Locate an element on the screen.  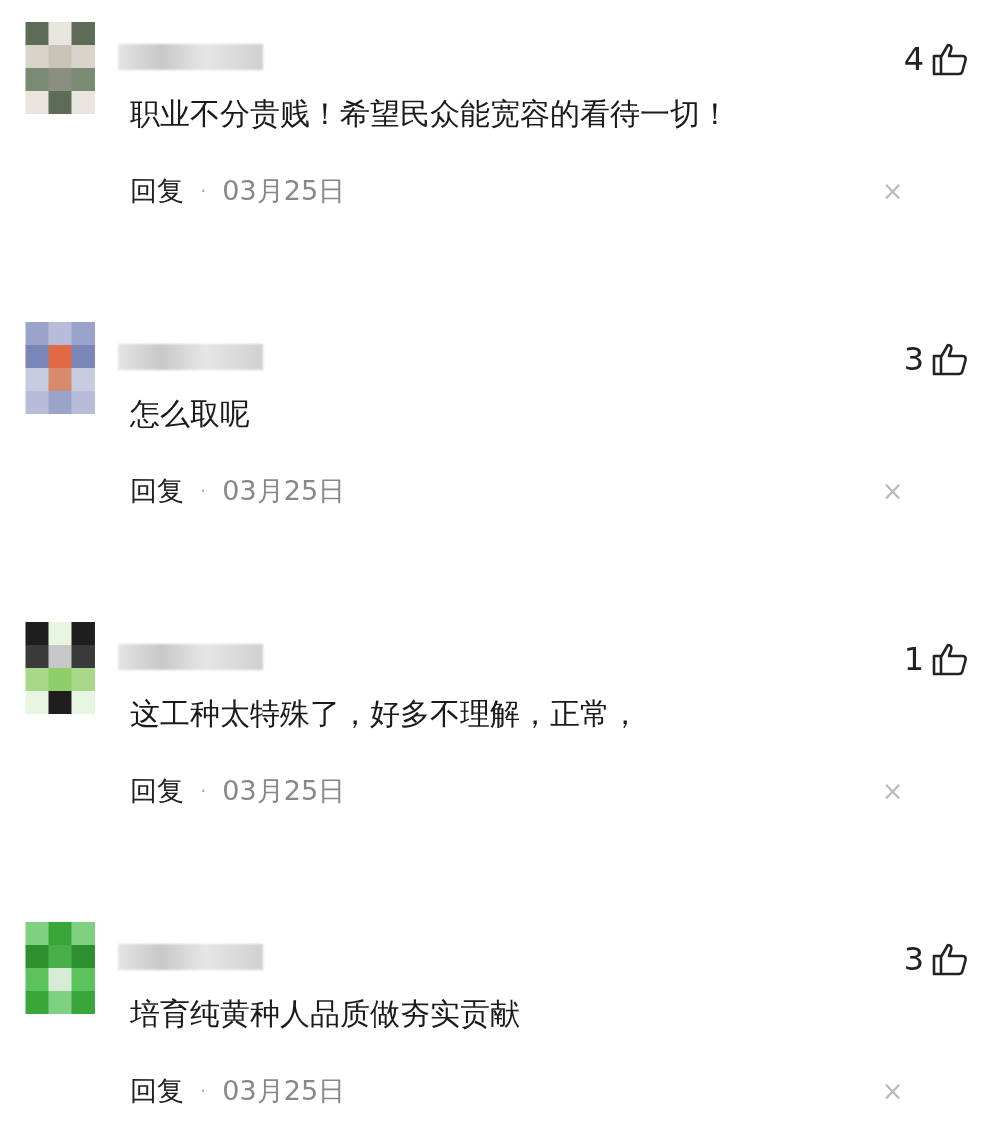
comment-text: 这工种太特殊了，好多不理解，正常， is located at coordinates (385, 714).